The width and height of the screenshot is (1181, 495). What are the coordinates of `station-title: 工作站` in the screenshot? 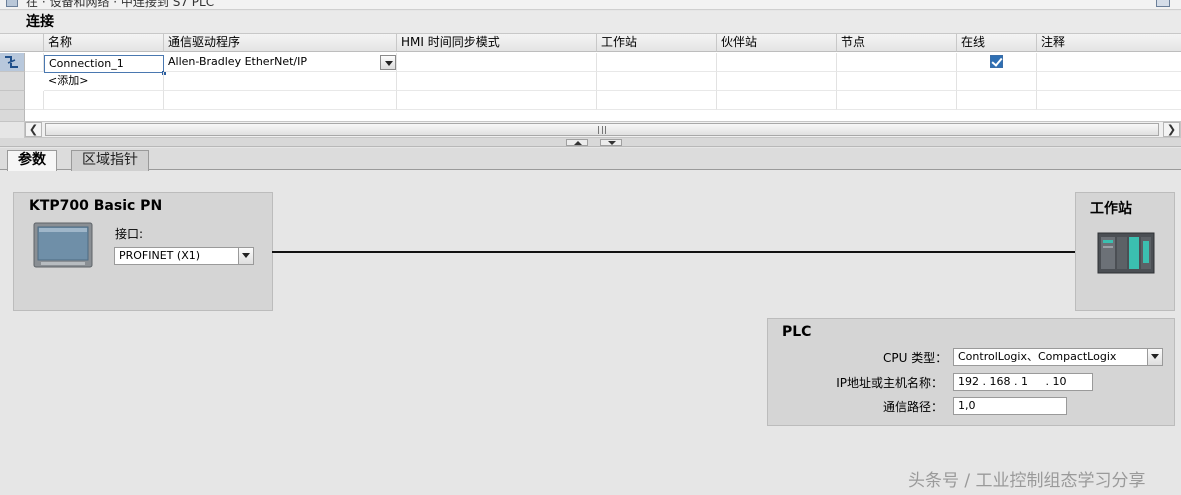 It's located at (1111, 209).